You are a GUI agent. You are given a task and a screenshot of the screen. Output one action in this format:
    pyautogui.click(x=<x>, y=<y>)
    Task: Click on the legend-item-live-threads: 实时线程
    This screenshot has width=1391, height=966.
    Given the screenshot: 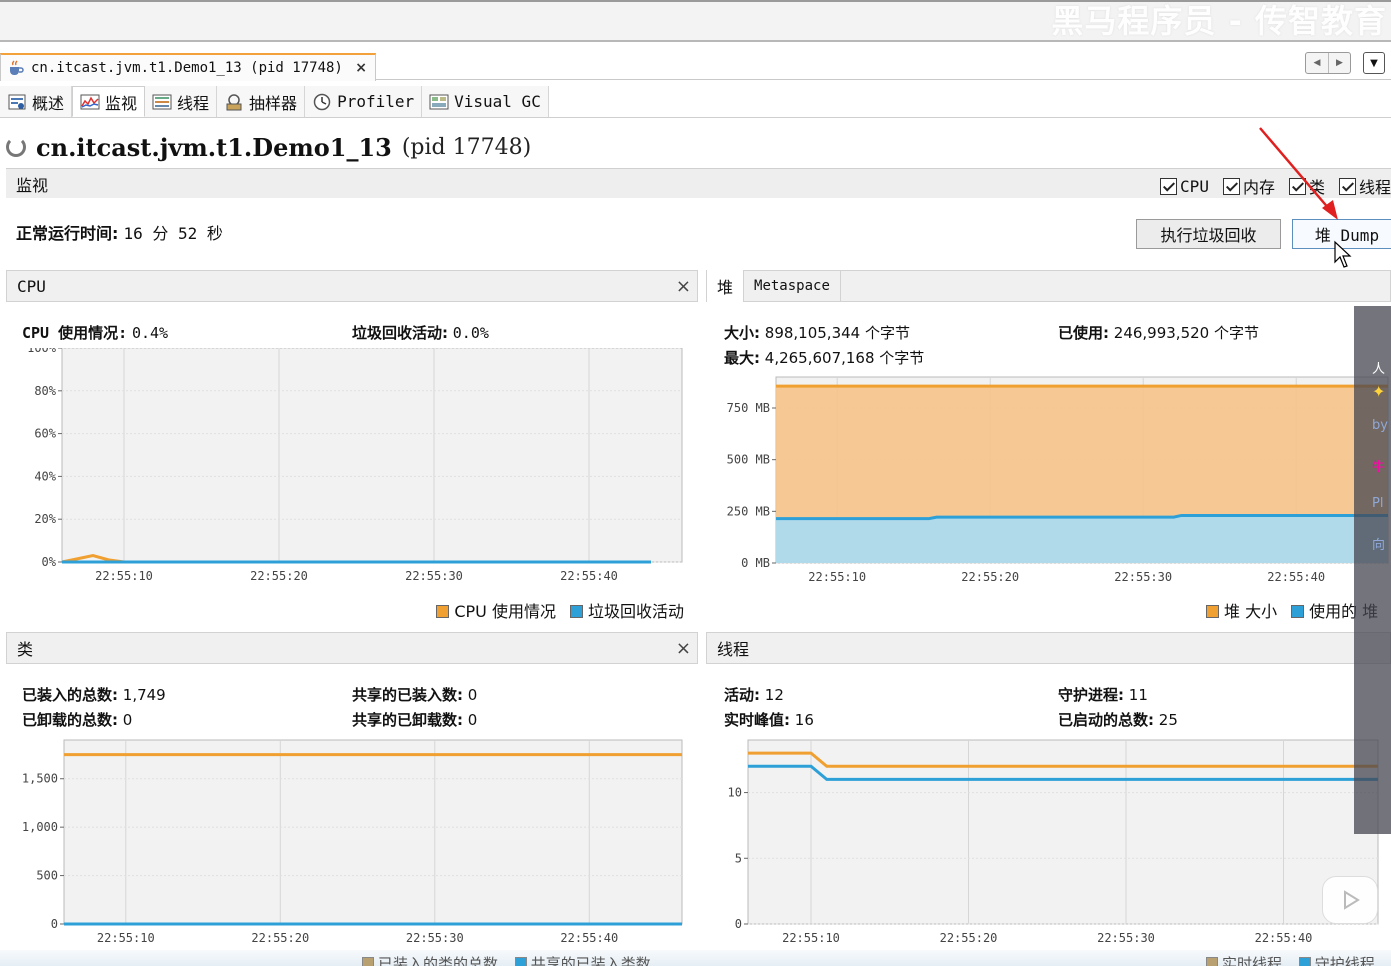 What is the action you would take?
    pyautogui.click(x=1244, y=960)
    